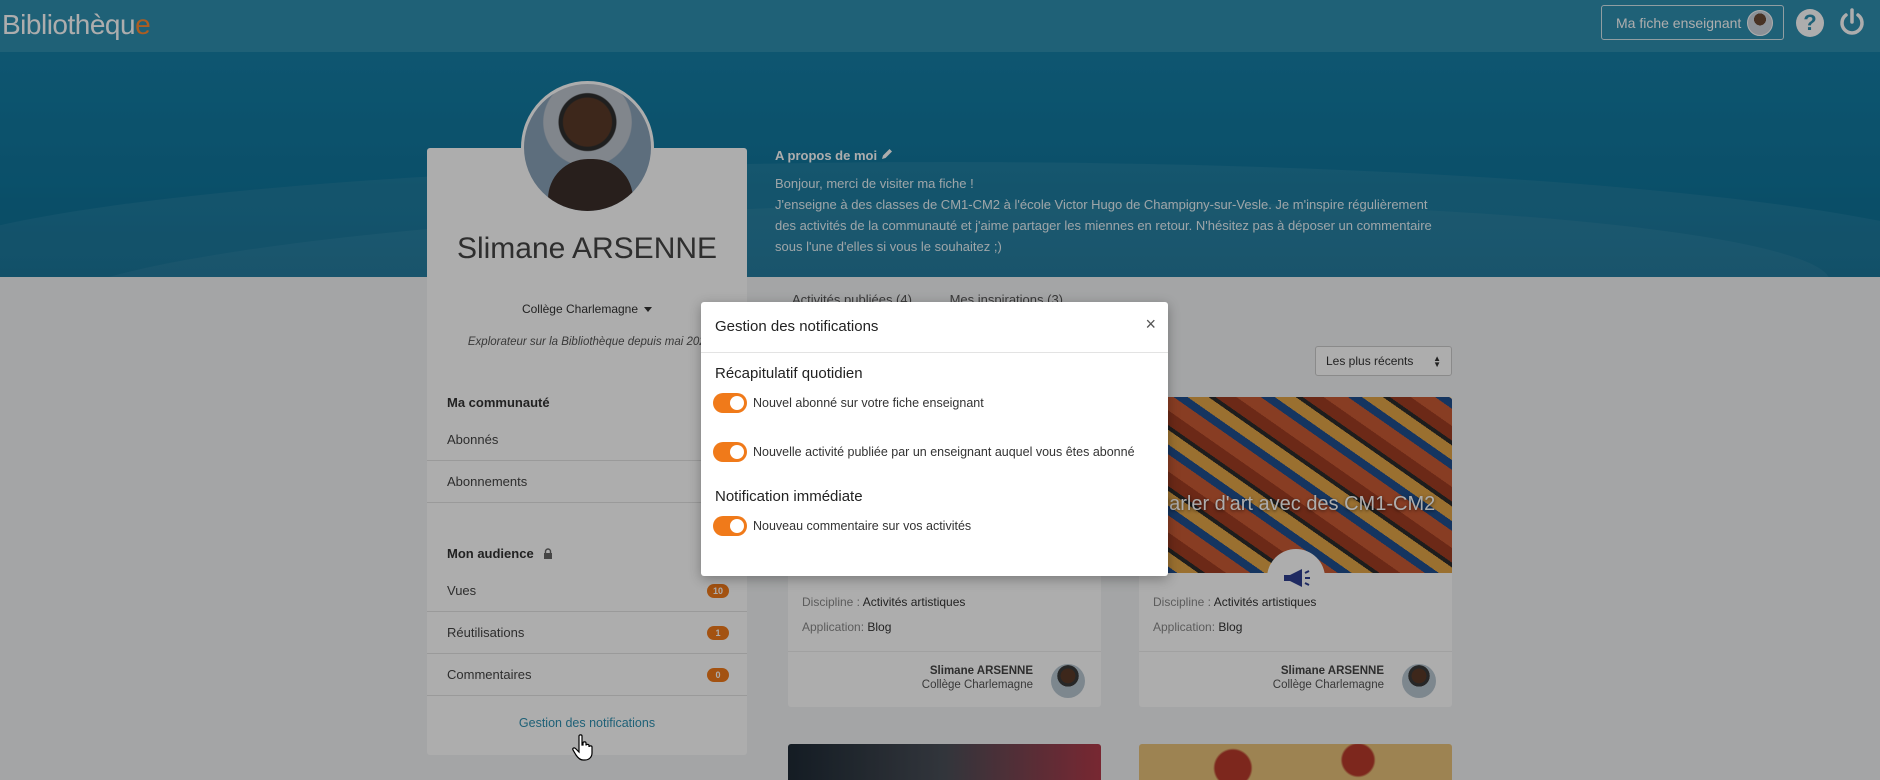 The image size is (1880, 780). Describe the element at coordinates (797, 326) in the screenshot. I see `modal-title: Gestion des notifications` at that location.